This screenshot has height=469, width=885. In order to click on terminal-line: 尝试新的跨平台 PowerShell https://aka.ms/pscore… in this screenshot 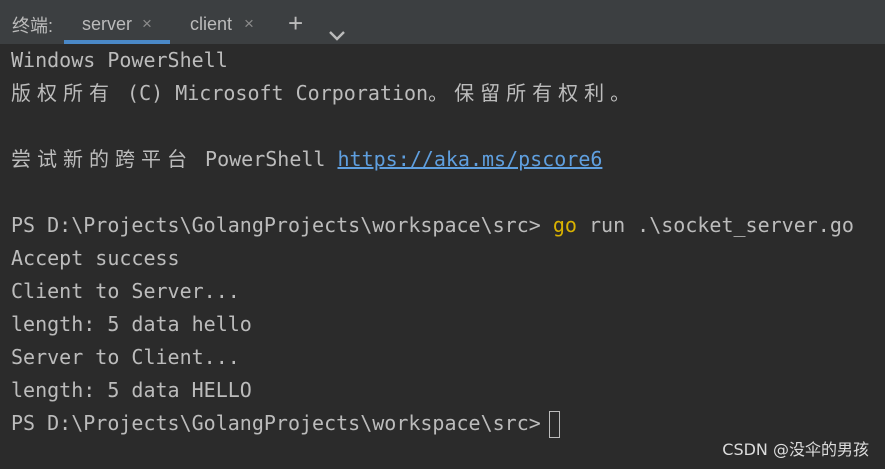, I will do `click(306, 159)`.